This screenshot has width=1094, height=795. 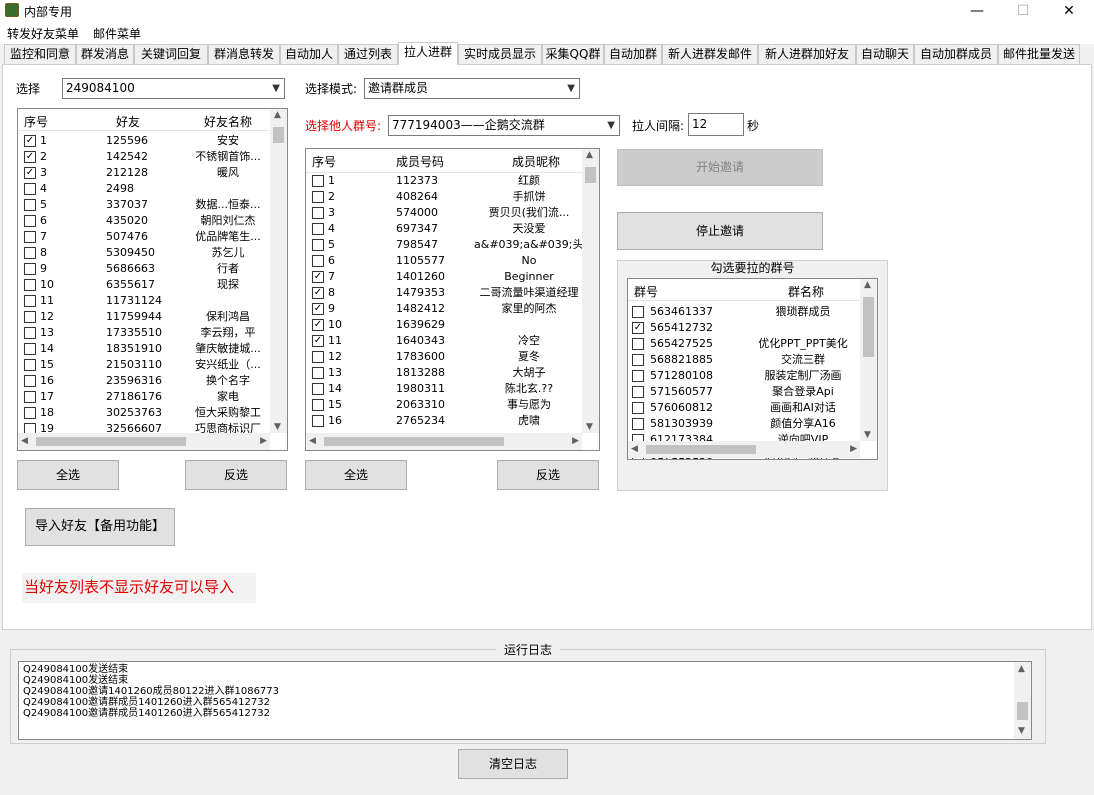 What do you see at coordinates (1022, 711) in the screenshot?
I see `log-vscroll-thumb` at bounding box center [1022, 711].